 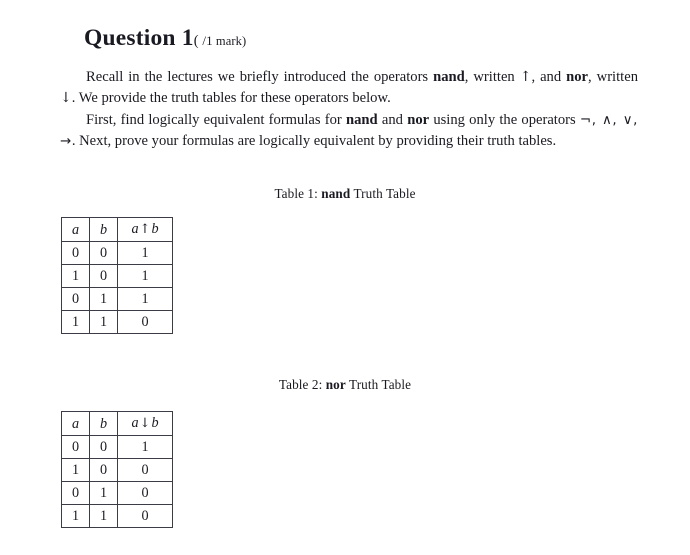 I want to click on table-2-caption-prefix: Table 2:, so click(x=302, y=384).